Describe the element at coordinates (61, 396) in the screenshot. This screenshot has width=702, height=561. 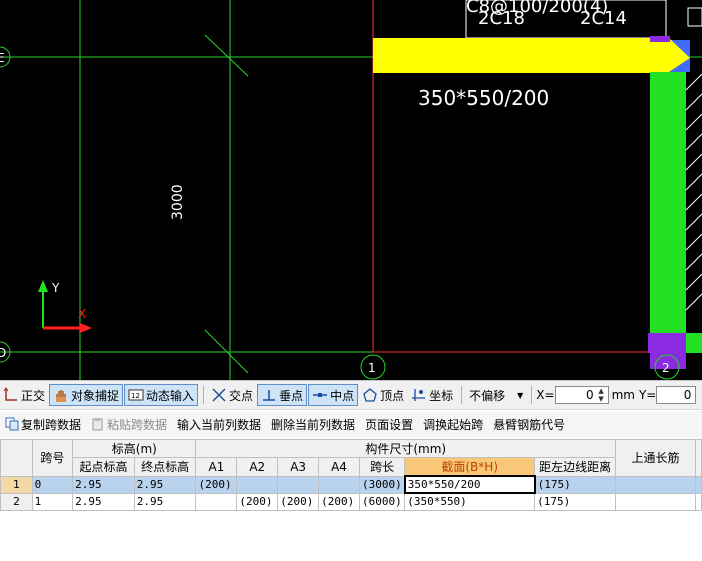
I see `hand-snap-icon` at that location.